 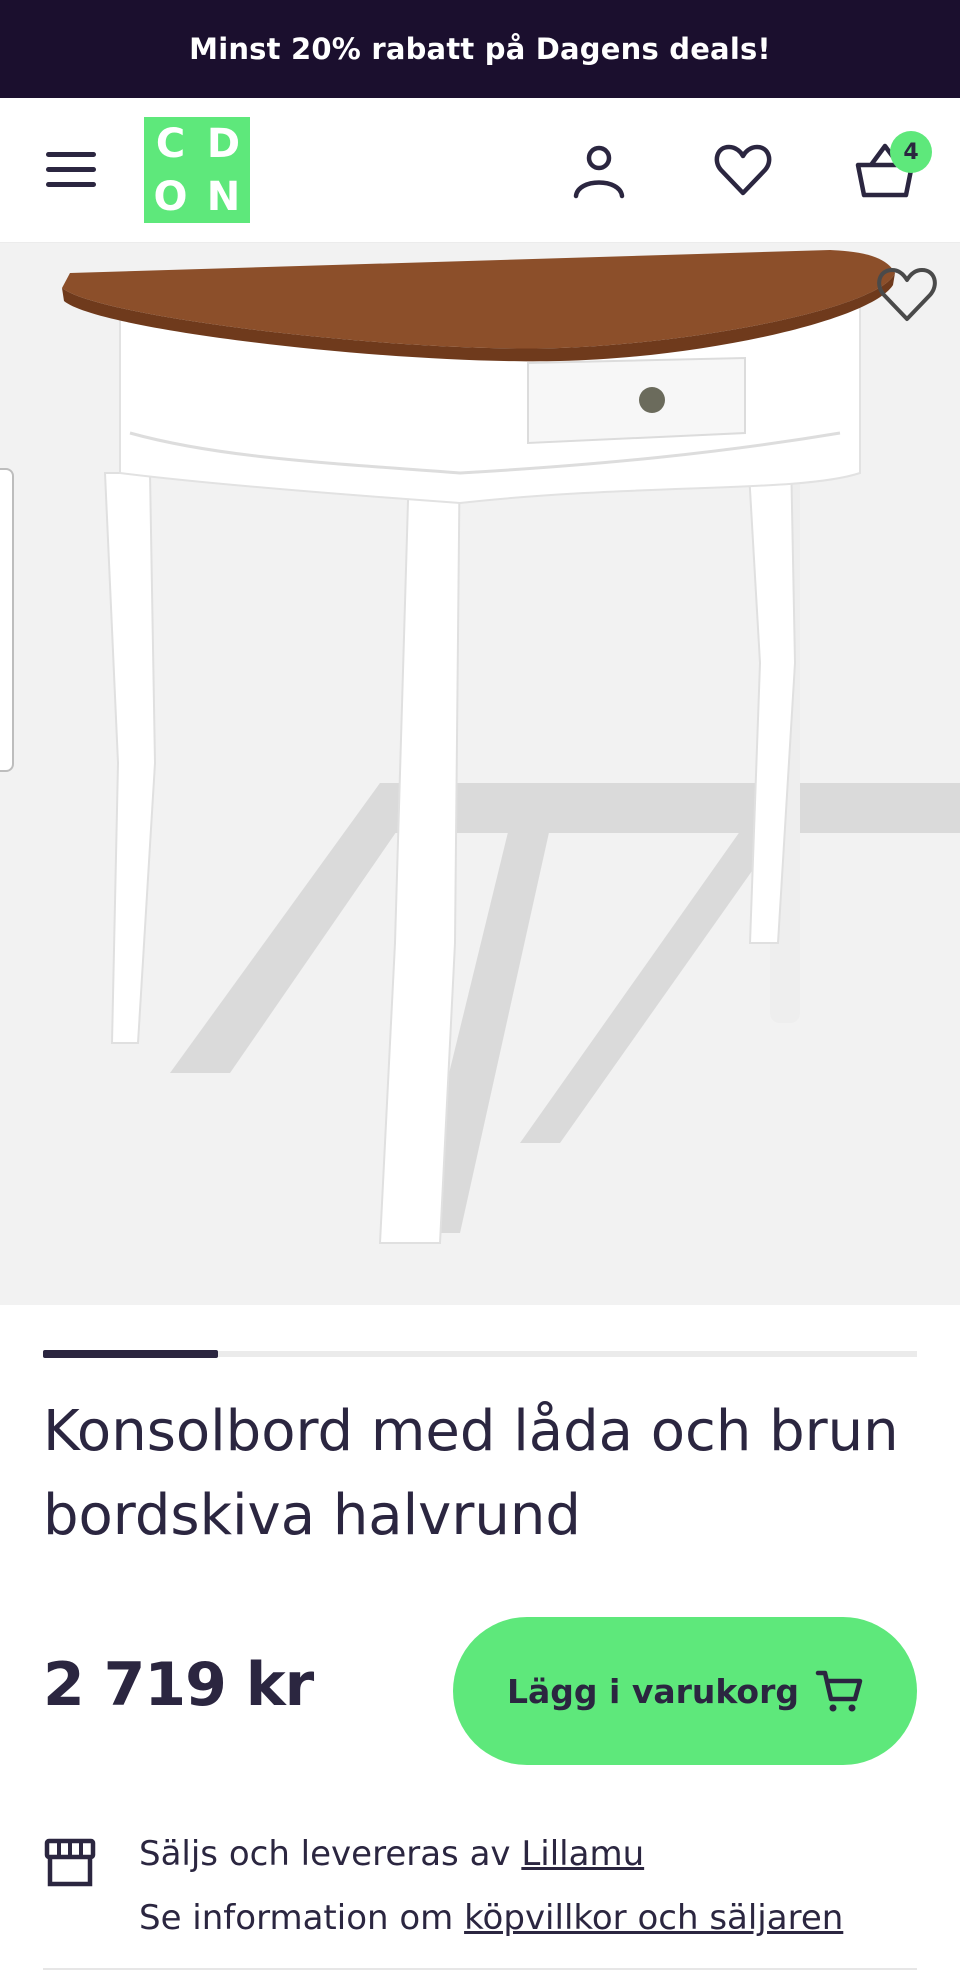 I want to click on seller-link: Lillamu, so click(x=582, y=1854).